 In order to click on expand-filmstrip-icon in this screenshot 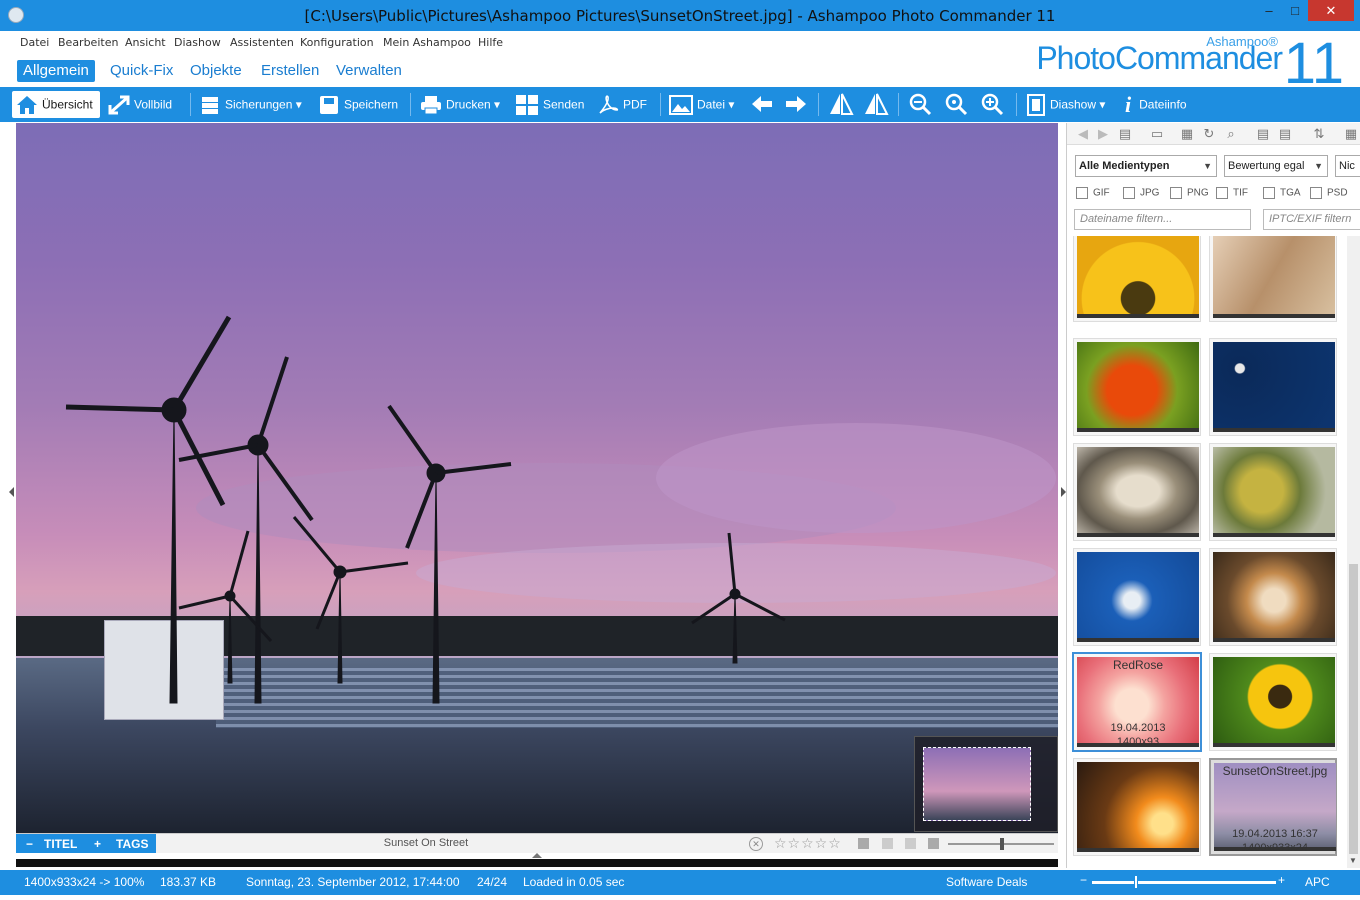, I will do `click(537, 855)`.